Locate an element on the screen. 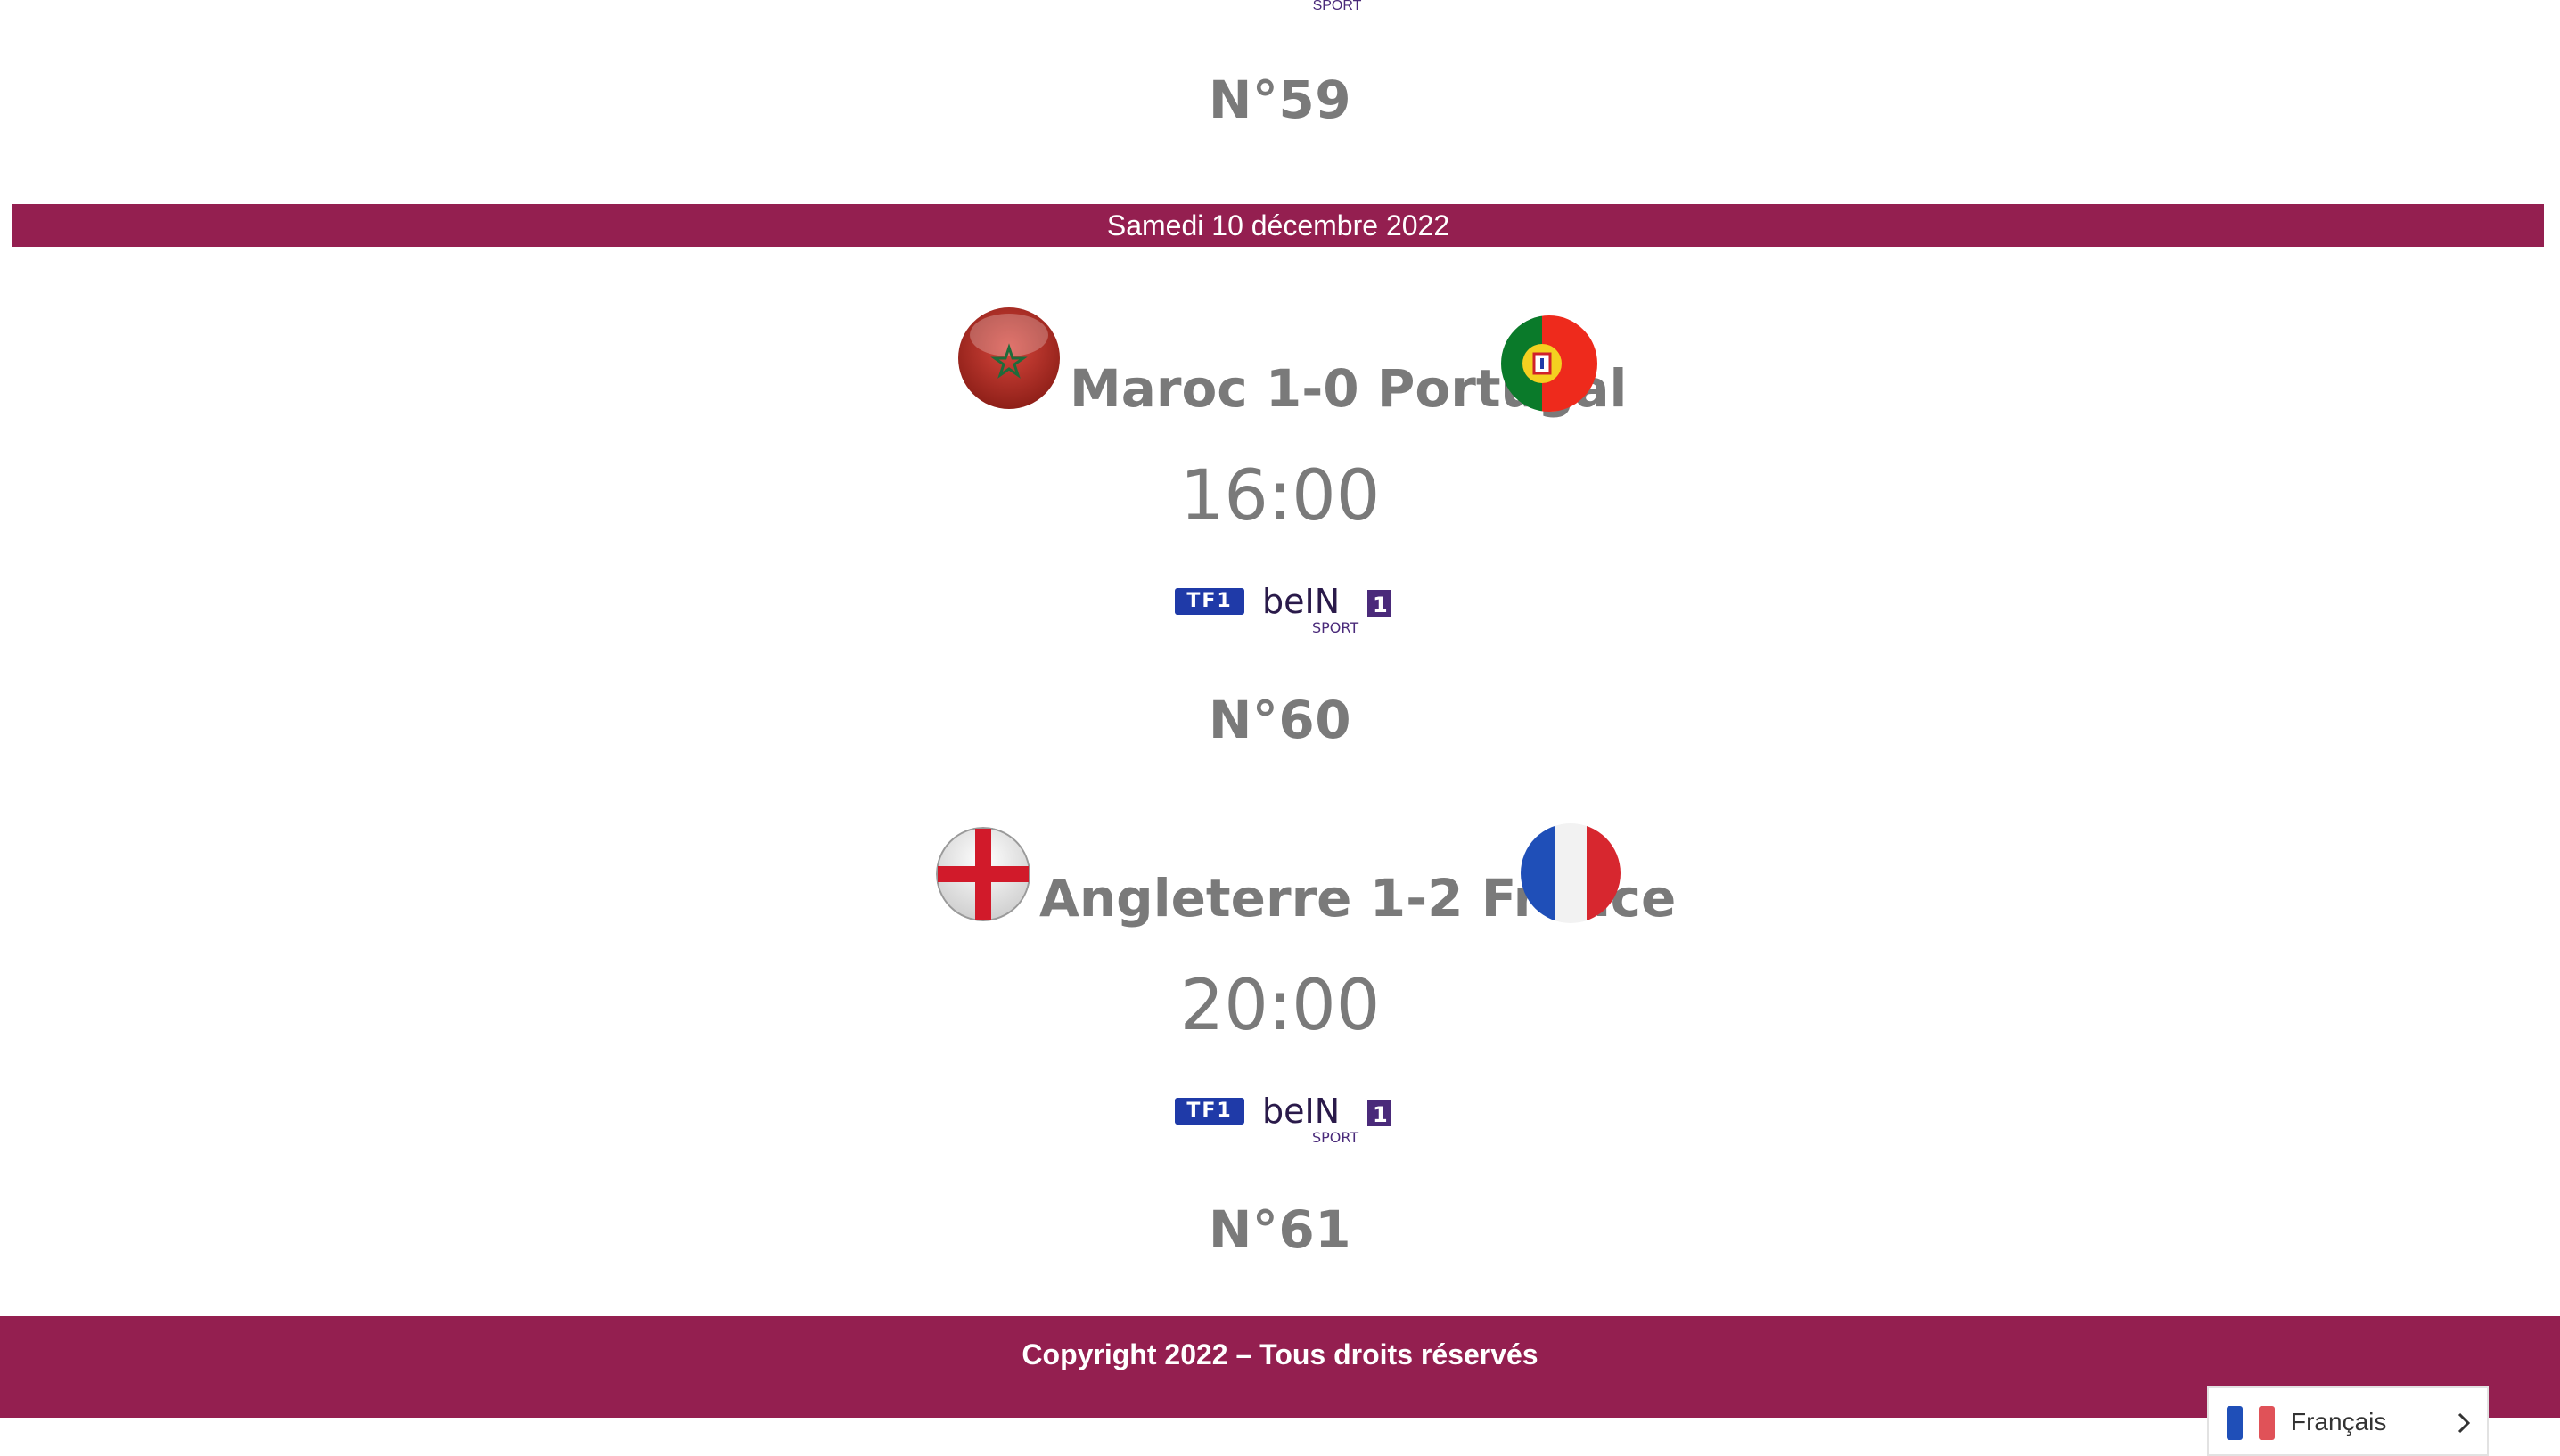 Image resolution: width=2560 pixels, height=1456 pixels. language-selector: Français is located at coordinates (2348, 1421).